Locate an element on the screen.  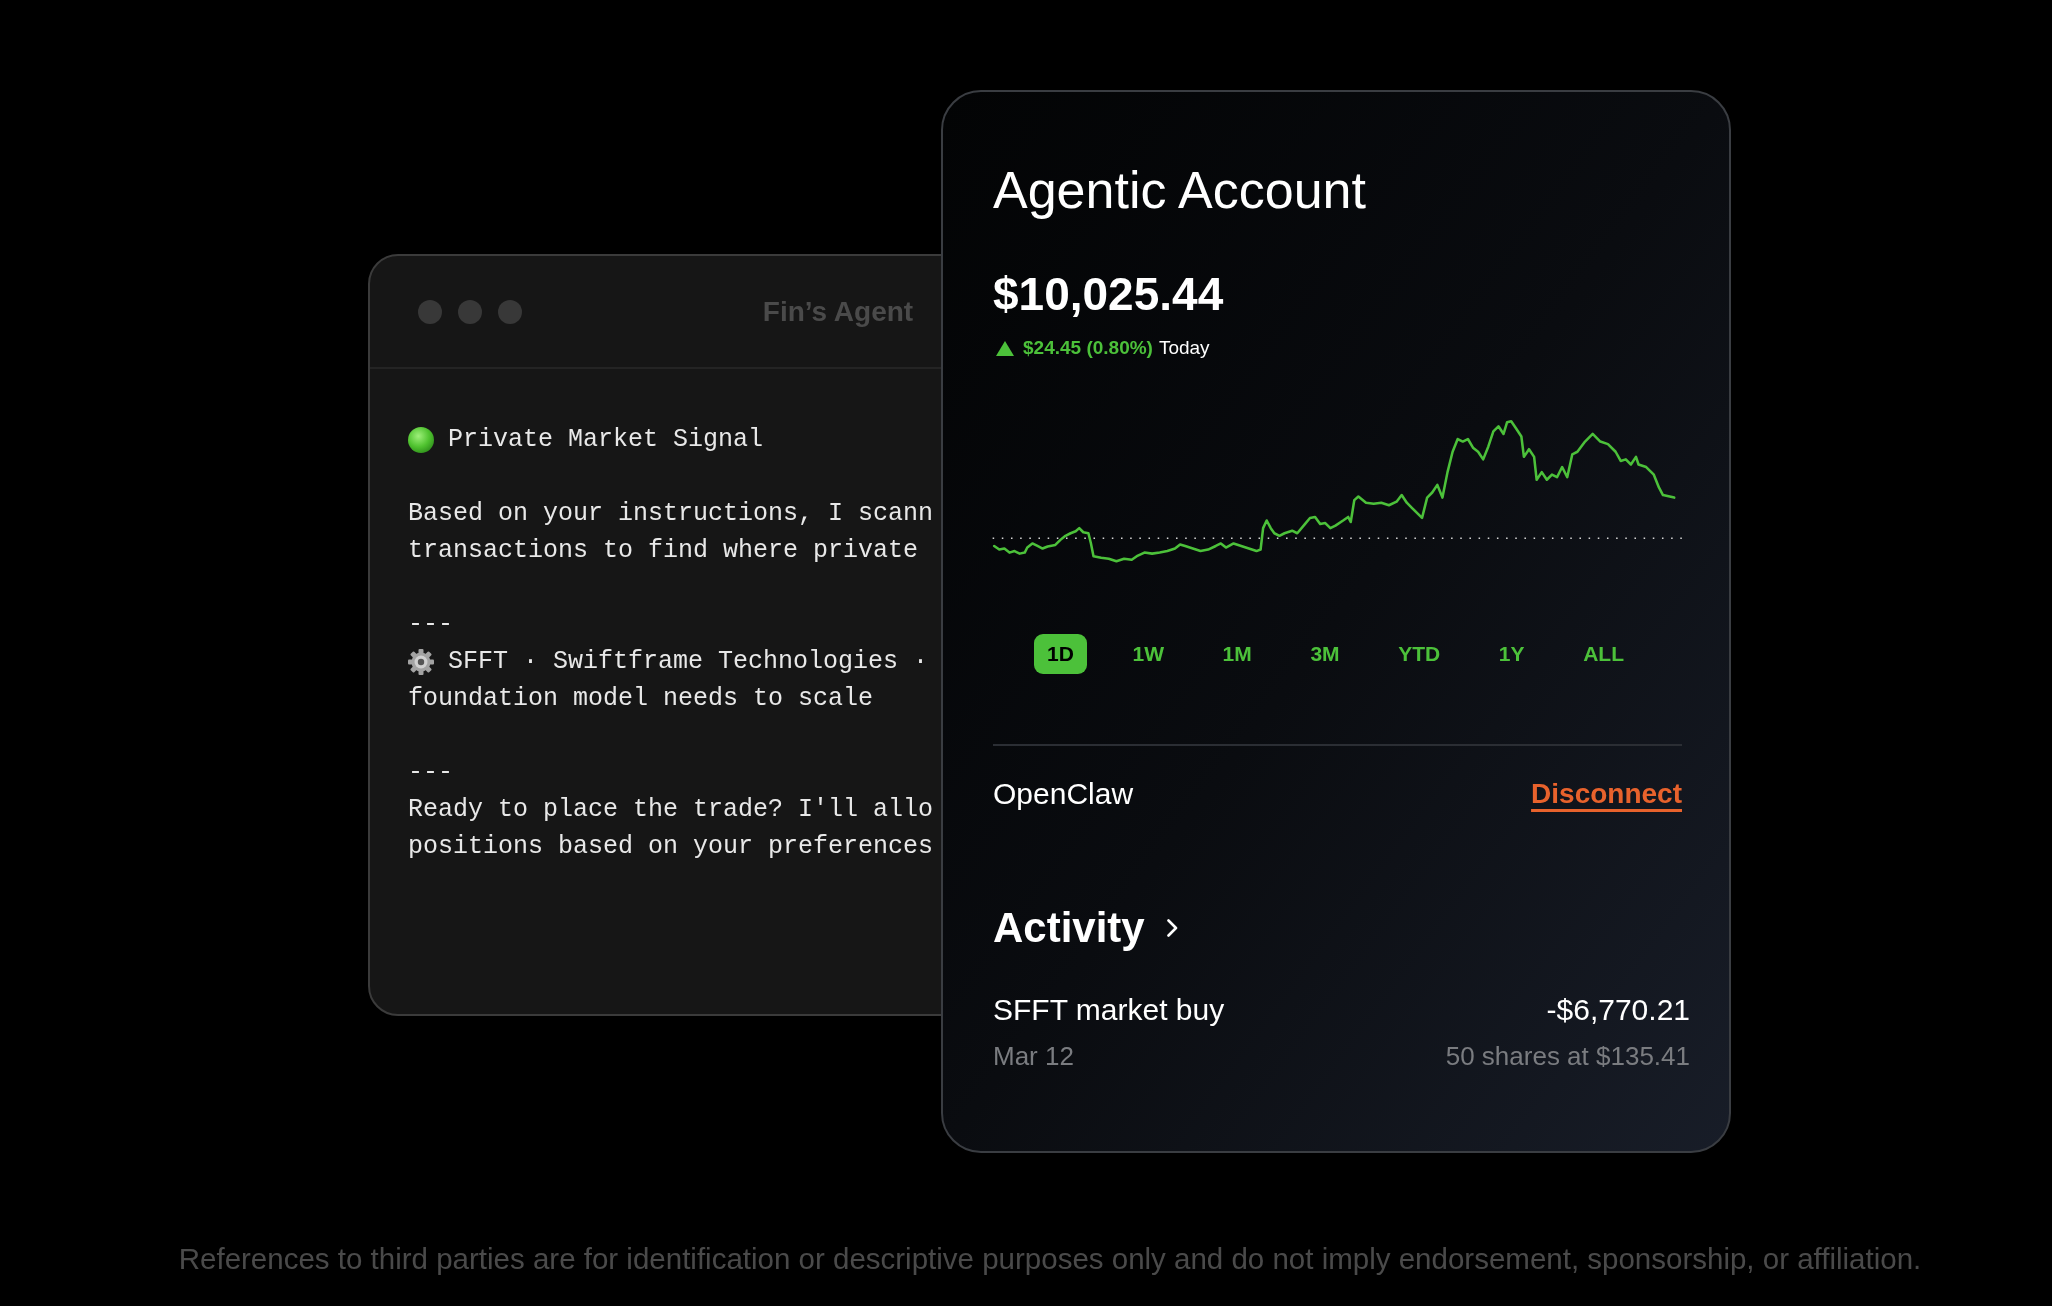
gear-icon is located at coordinates (421, 661).